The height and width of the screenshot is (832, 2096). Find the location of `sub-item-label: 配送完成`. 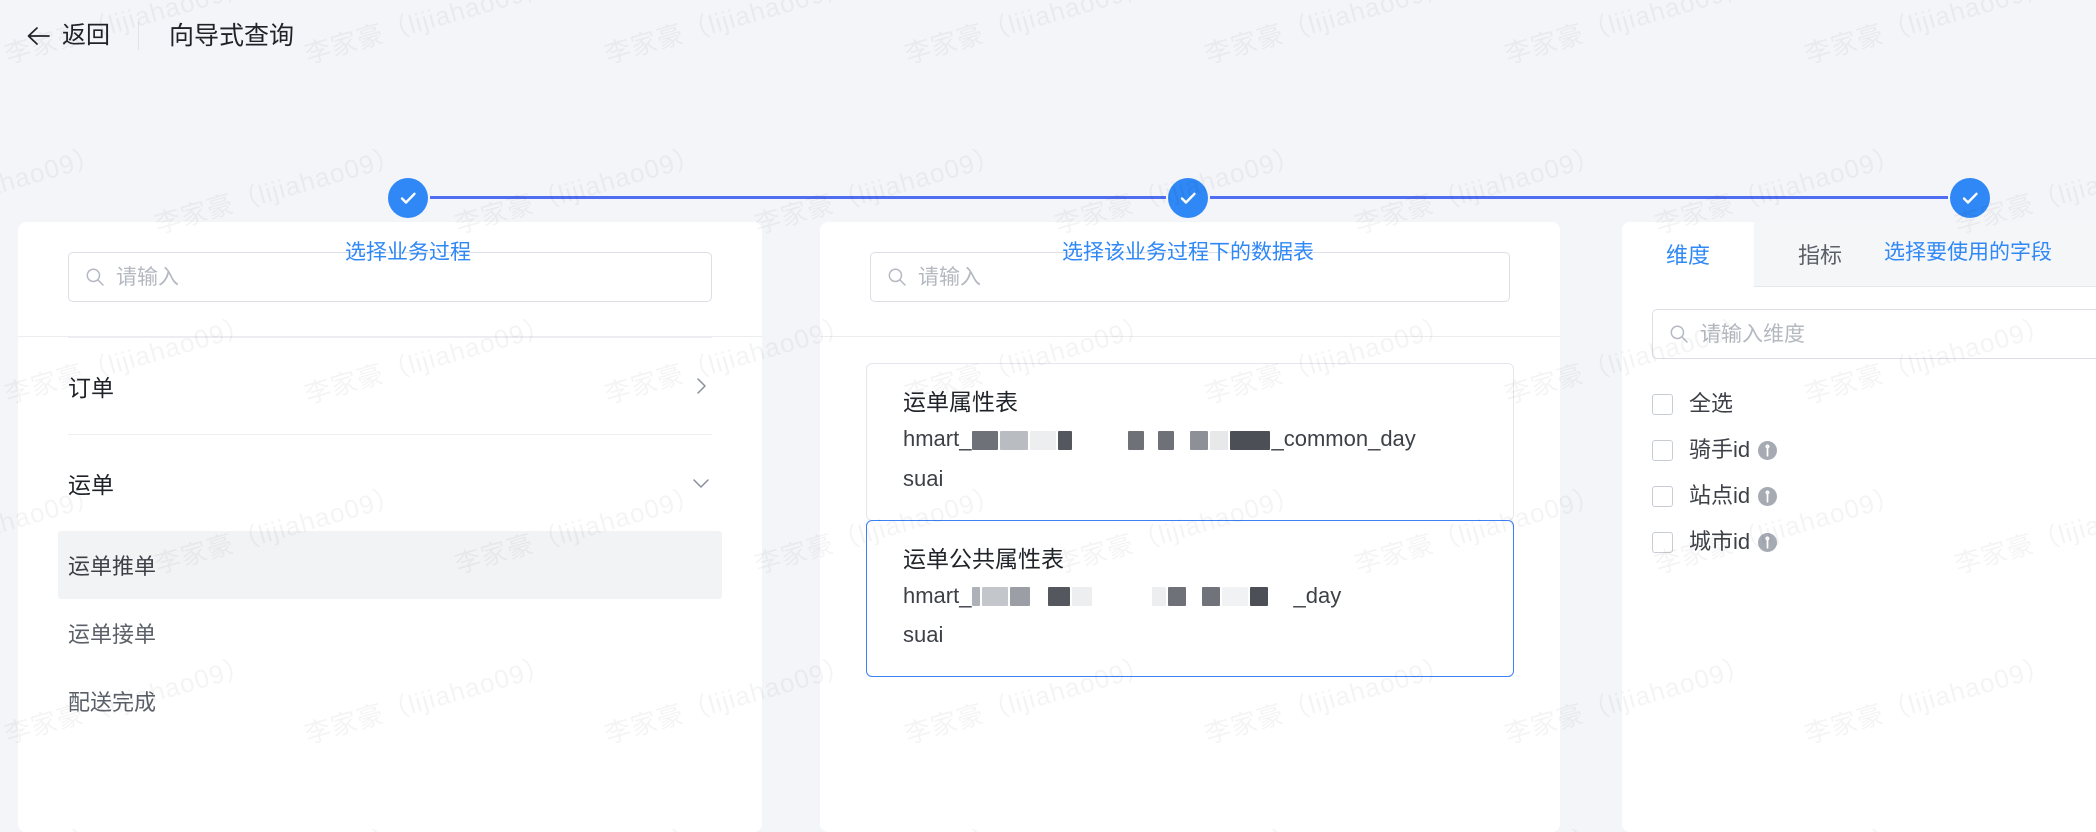

sub-item-label: 配送完成 is located at coordinates (112, 702).